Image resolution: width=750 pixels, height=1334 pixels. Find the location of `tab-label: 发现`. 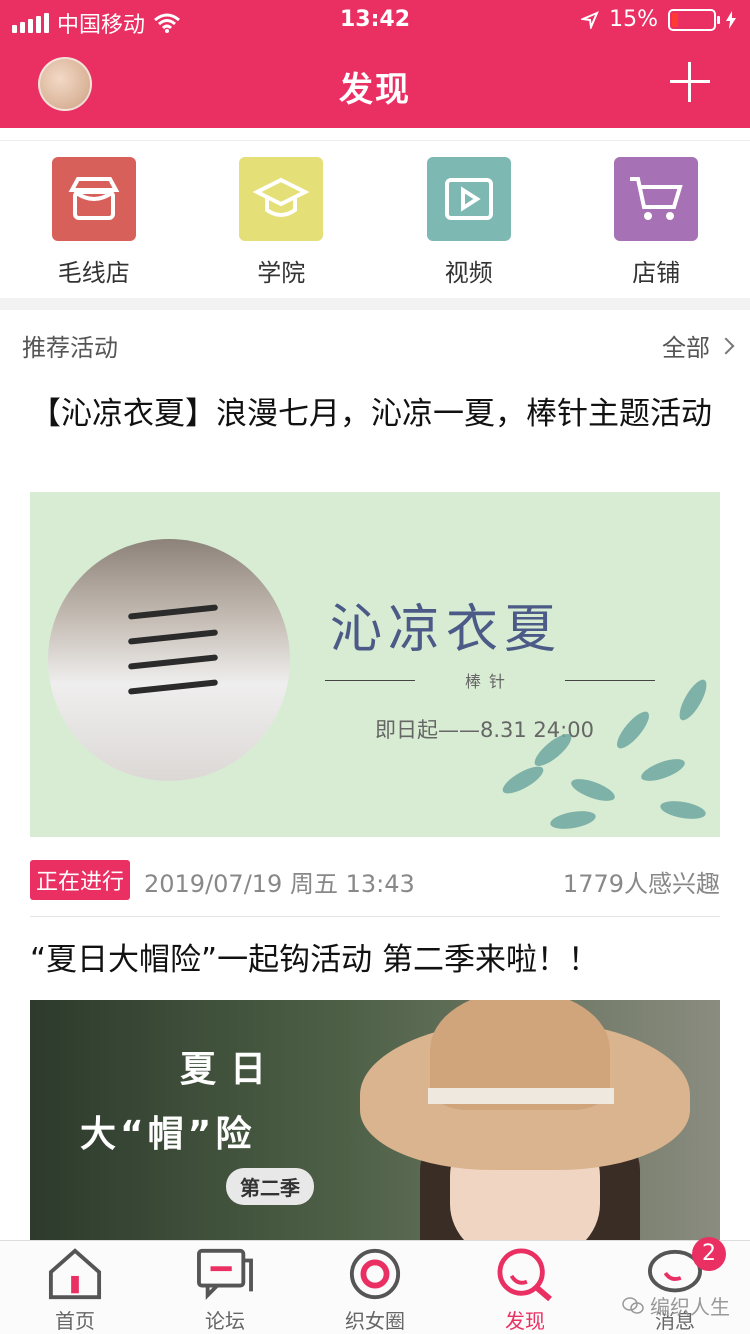

tab-label: 发现 is located at coordinates (525, 1321).